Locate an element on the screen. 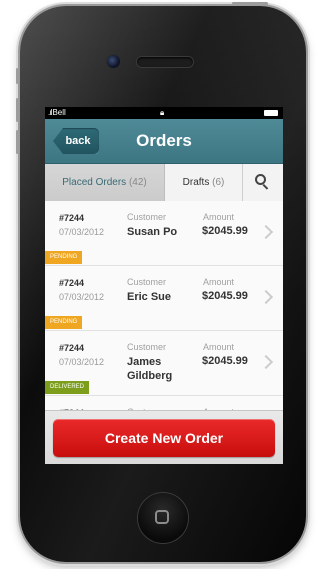 The image size is (320, 569). lock-icon: 🔒︎ is located at coordinates (162, 112).